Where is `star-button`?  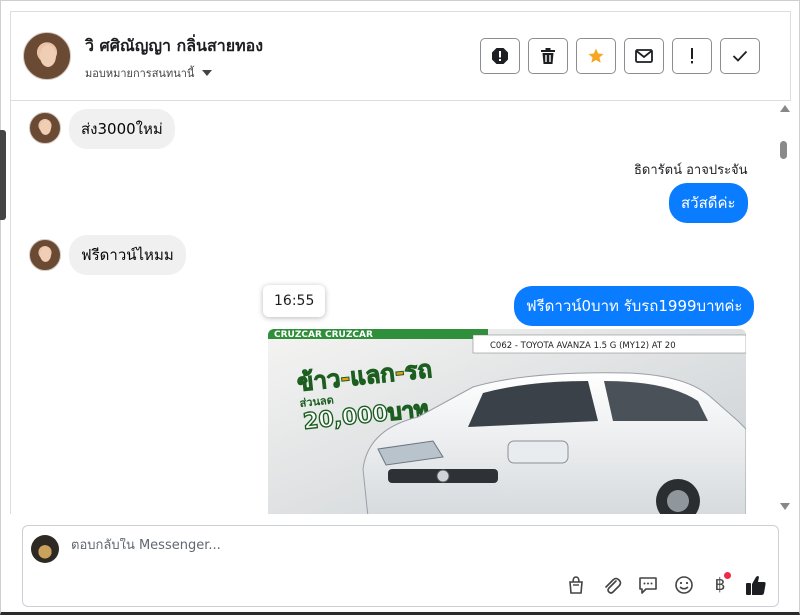
star-button is located at coordinates (596, 56).